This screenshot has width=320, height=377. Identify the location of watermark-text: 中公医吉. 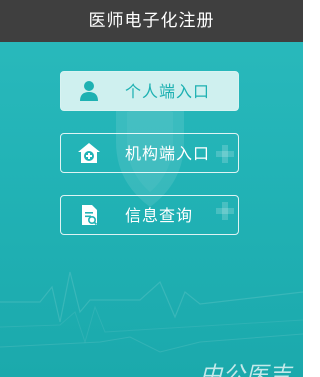
(246, 370).